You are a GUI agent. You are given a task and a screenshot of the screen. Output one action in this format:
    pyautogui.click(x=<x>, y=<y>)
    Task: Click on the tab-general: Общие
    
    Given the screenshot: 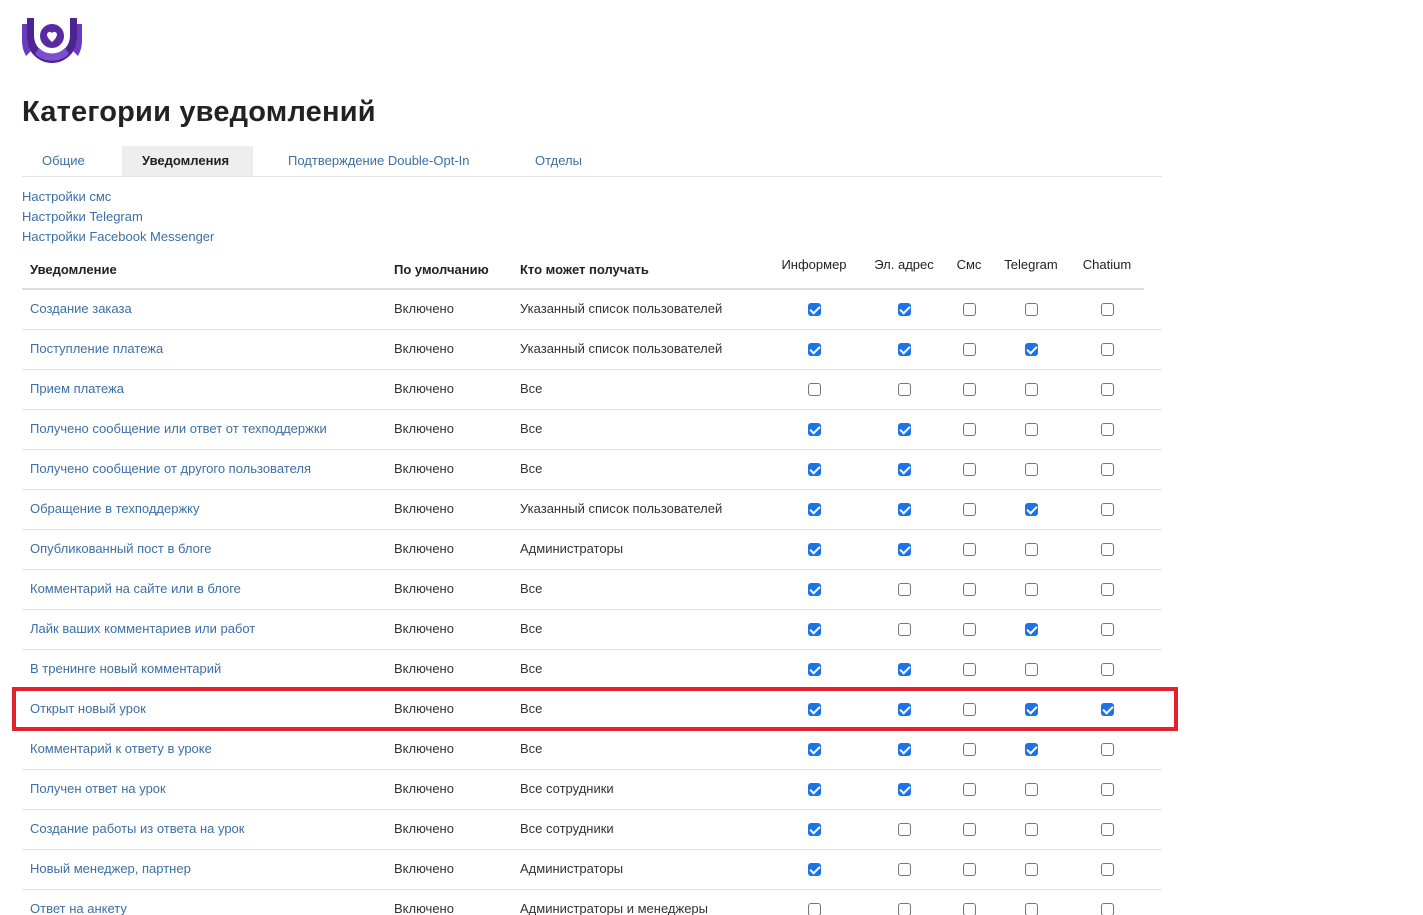 What is the action you would take?
    pyautogui.click(x=65, y=161)
    